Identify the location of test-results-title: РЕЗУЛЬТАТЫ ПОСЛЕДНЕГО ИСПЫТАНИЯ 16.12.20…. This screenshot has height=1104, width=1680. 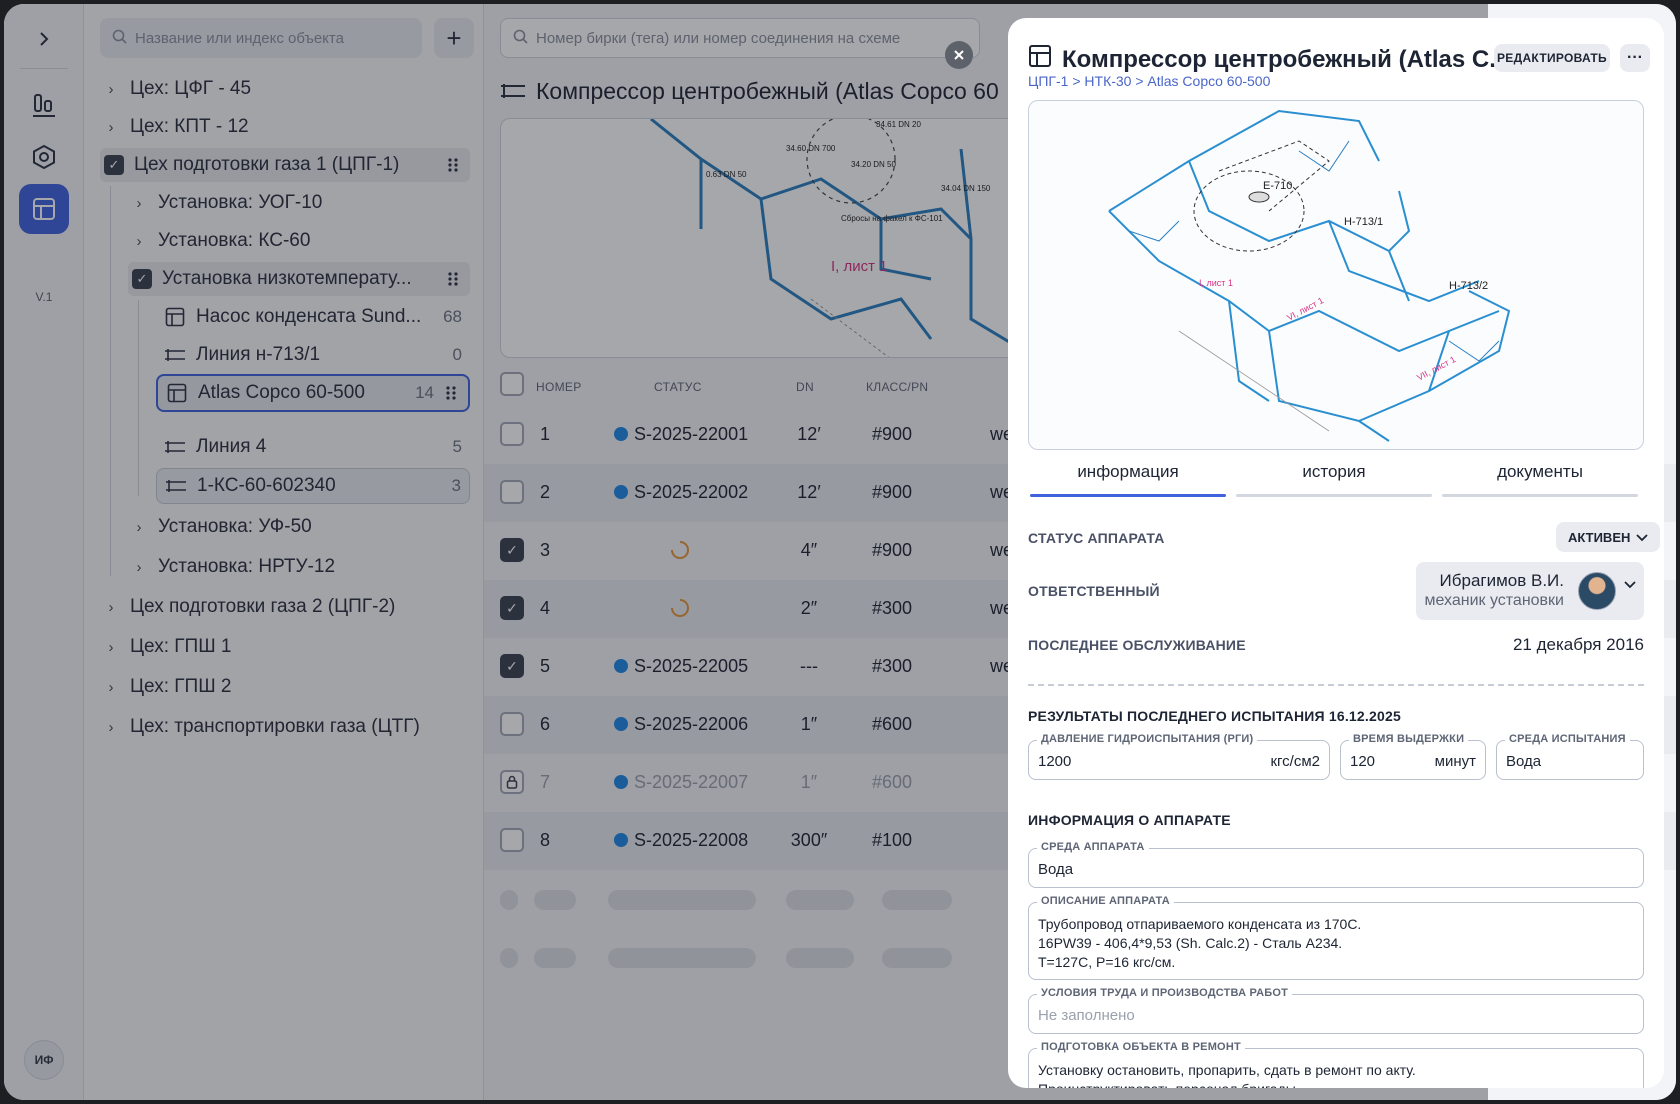
(1214, 716).